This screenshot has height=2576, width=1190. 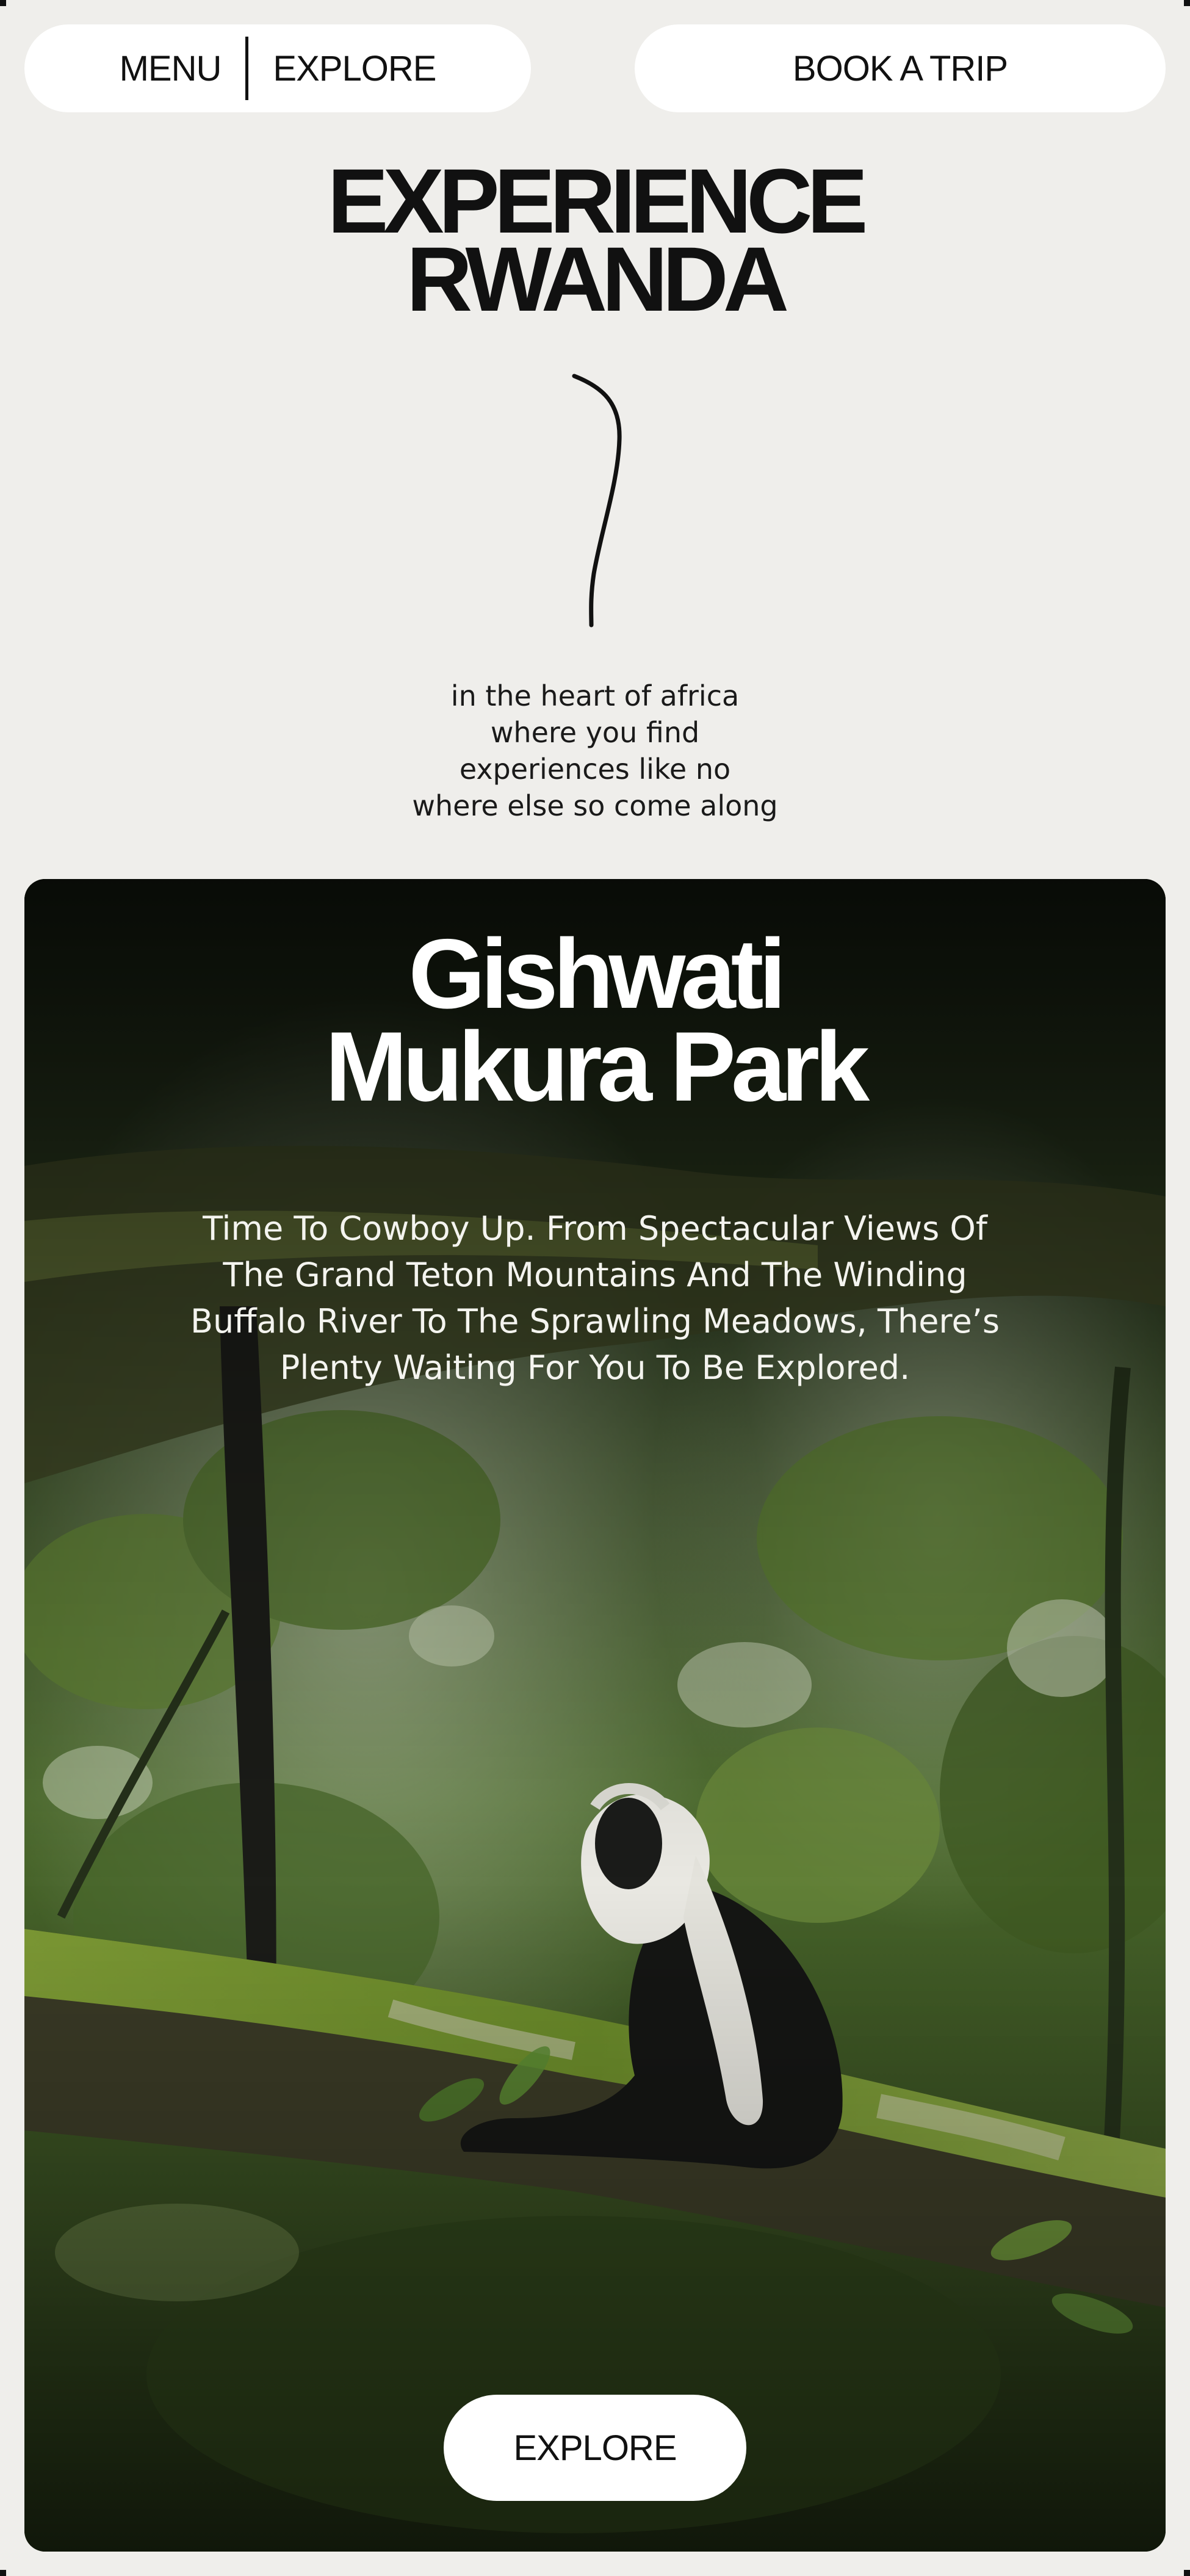 I want to click on frame-corner-bottom-right, so click(x=1187, y=2573).